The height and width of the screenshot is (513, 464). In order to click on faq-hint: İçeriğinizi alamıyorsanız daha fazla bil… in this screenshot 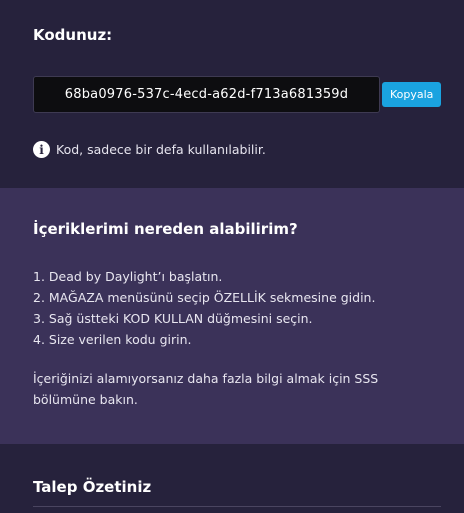, I will do `click(206, 389)`.